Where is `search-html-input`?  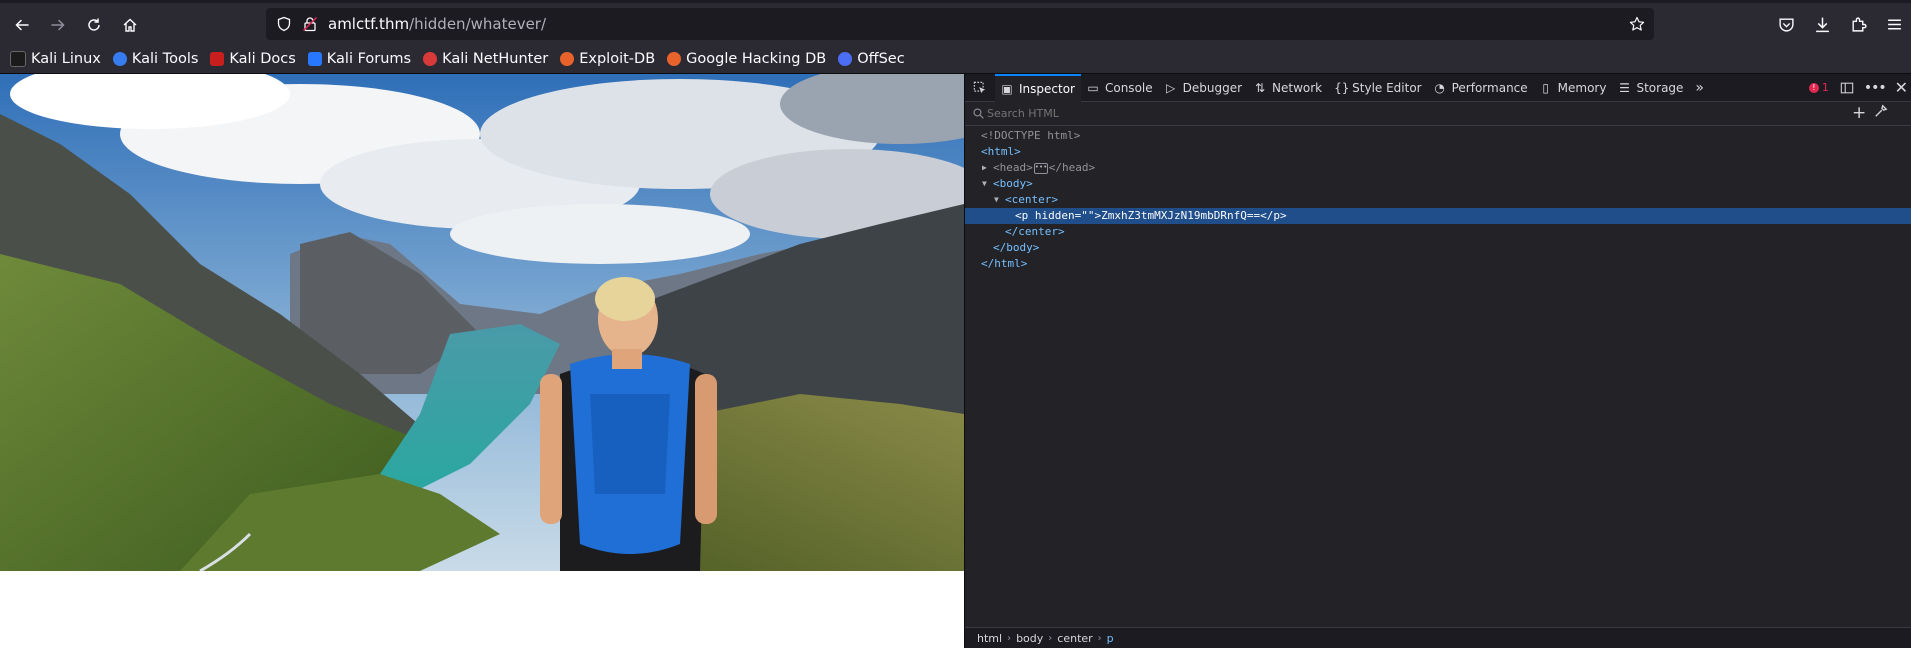 search-html-input is located at coordinates (1337, 113).